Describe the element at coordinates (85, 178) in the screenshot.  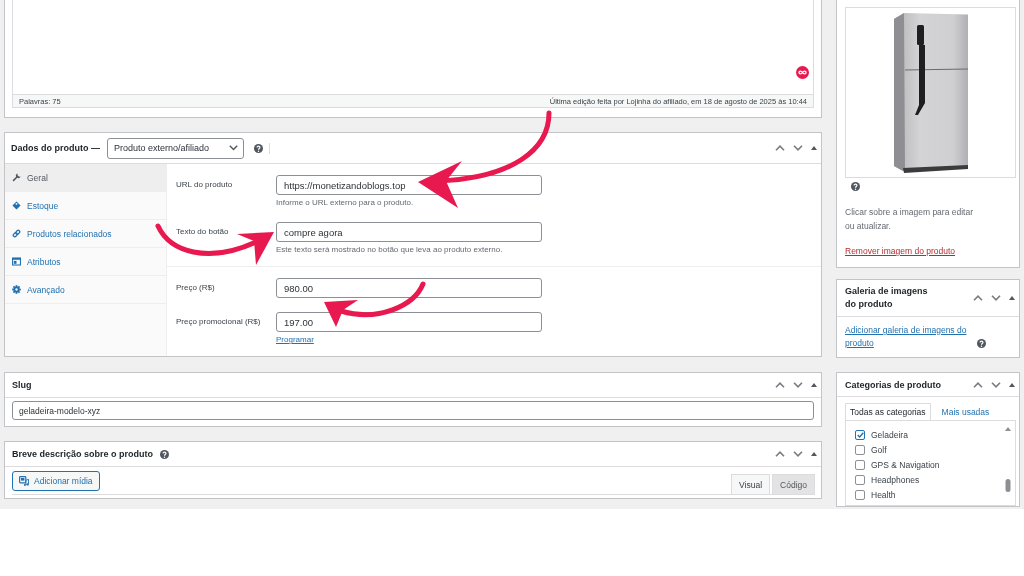
I see `sidebar-tab: Geral` at that location.